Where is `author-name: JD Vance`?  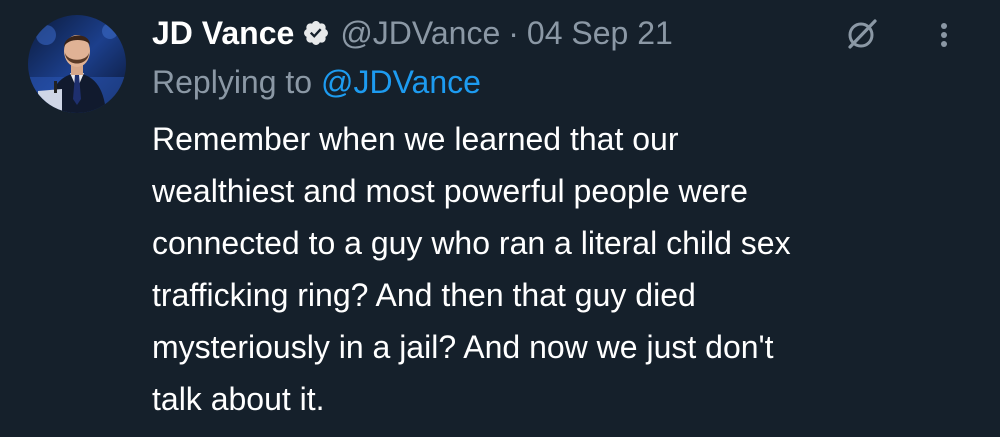 author-name: JD Vance is located at coordinates (223, 33).